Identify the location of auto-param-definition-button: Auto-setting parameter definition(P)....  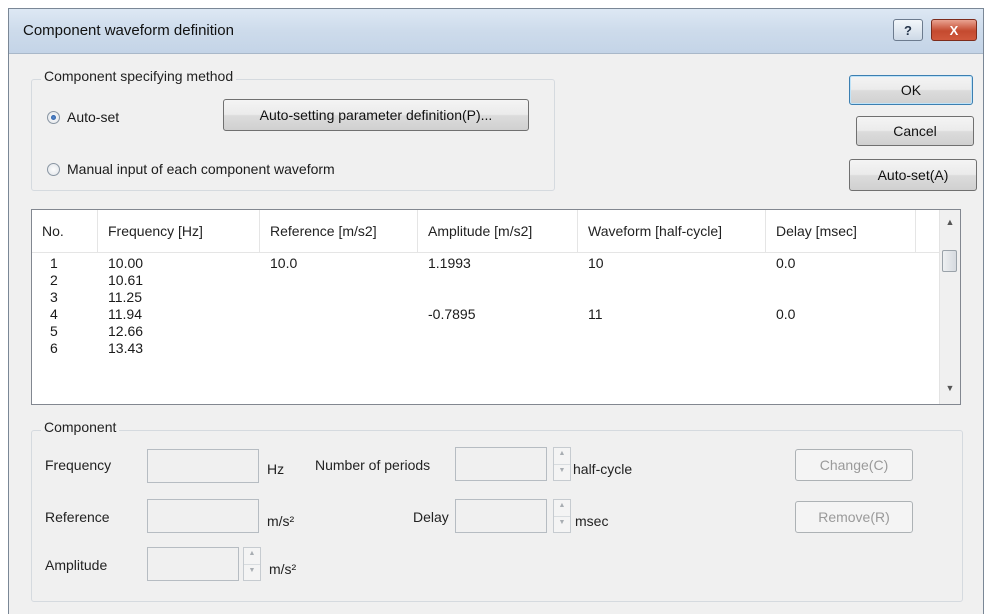
(376, 115).